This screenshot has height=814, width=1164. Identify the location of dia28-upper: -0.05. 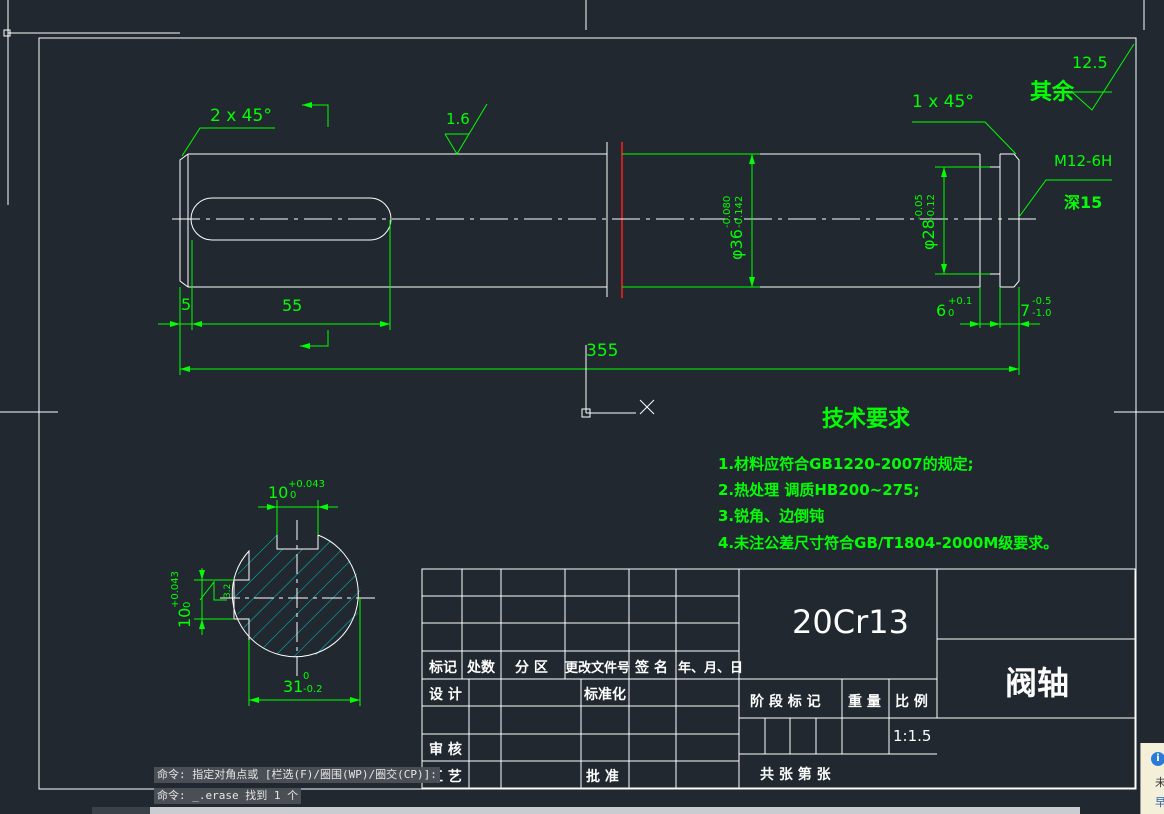
(919, 207).